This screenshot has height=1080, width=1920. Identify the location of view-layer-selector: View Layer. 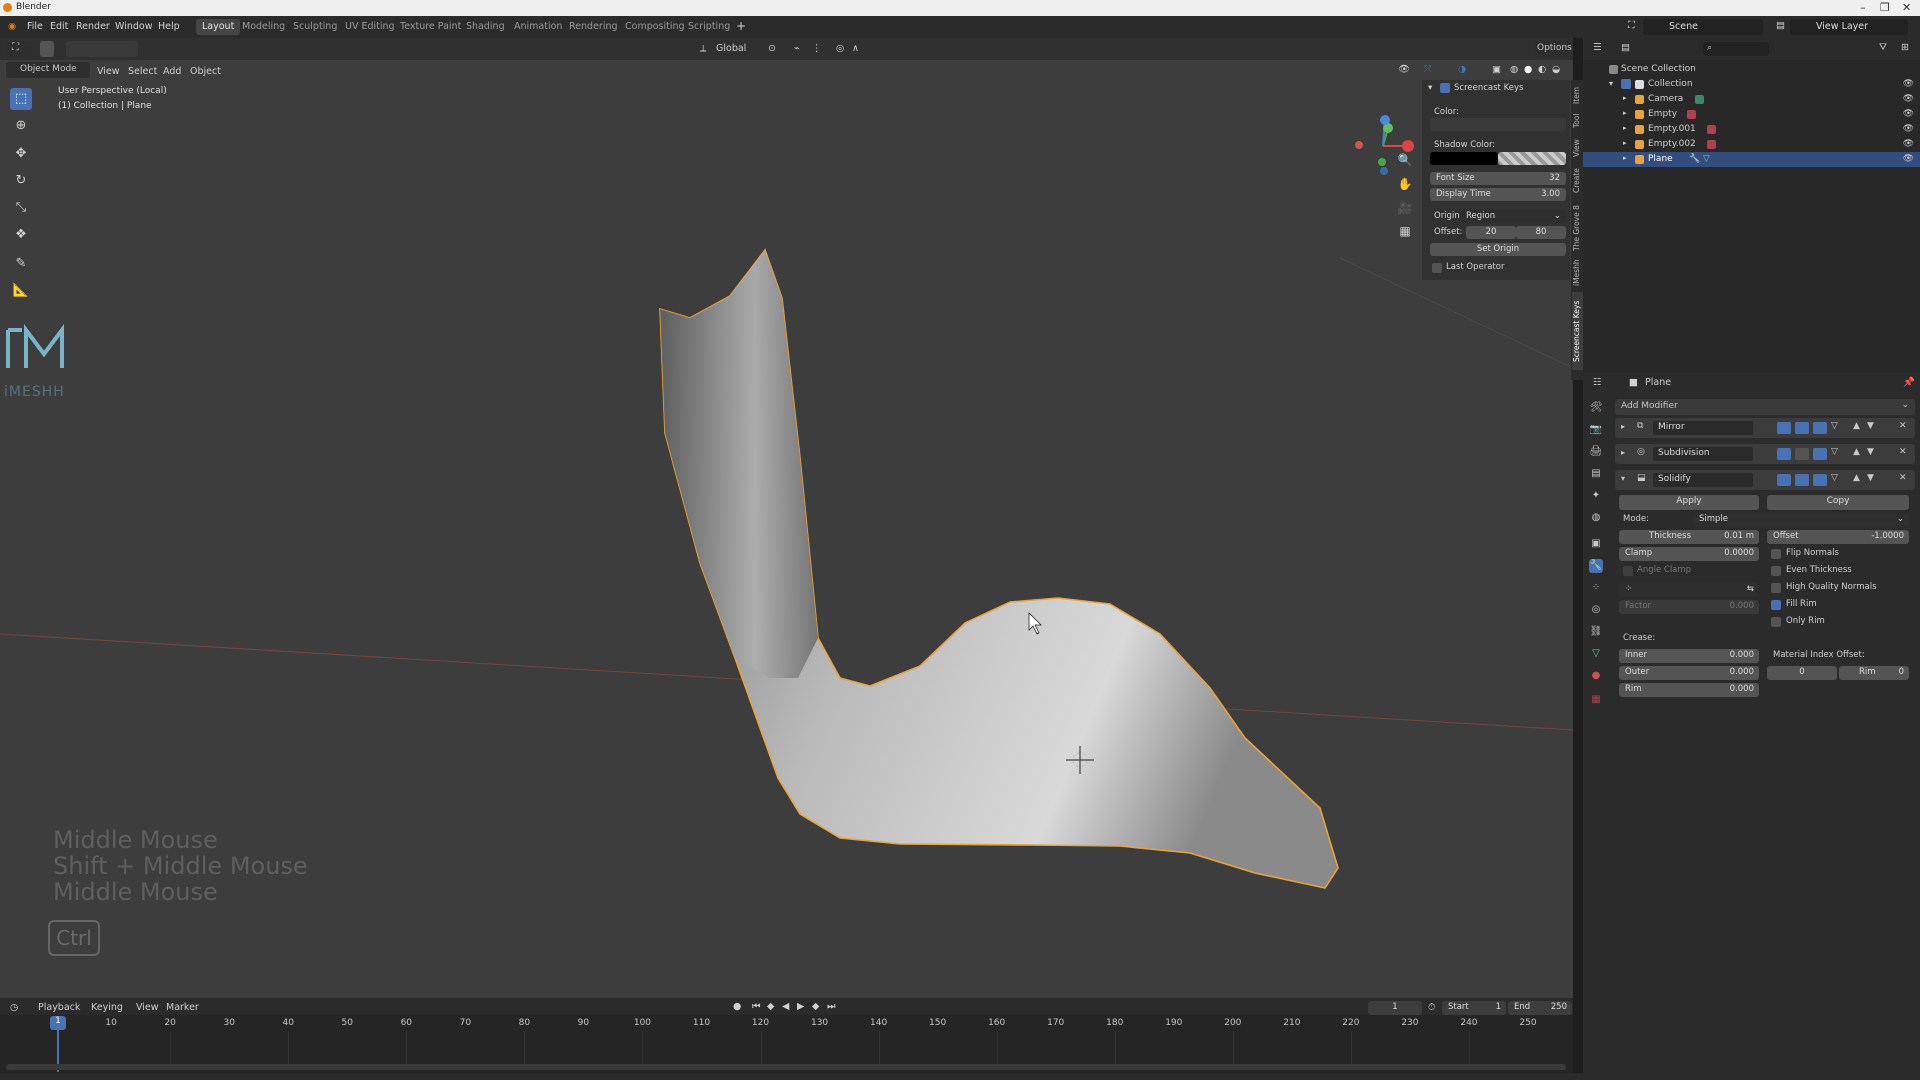
(1849, 27).